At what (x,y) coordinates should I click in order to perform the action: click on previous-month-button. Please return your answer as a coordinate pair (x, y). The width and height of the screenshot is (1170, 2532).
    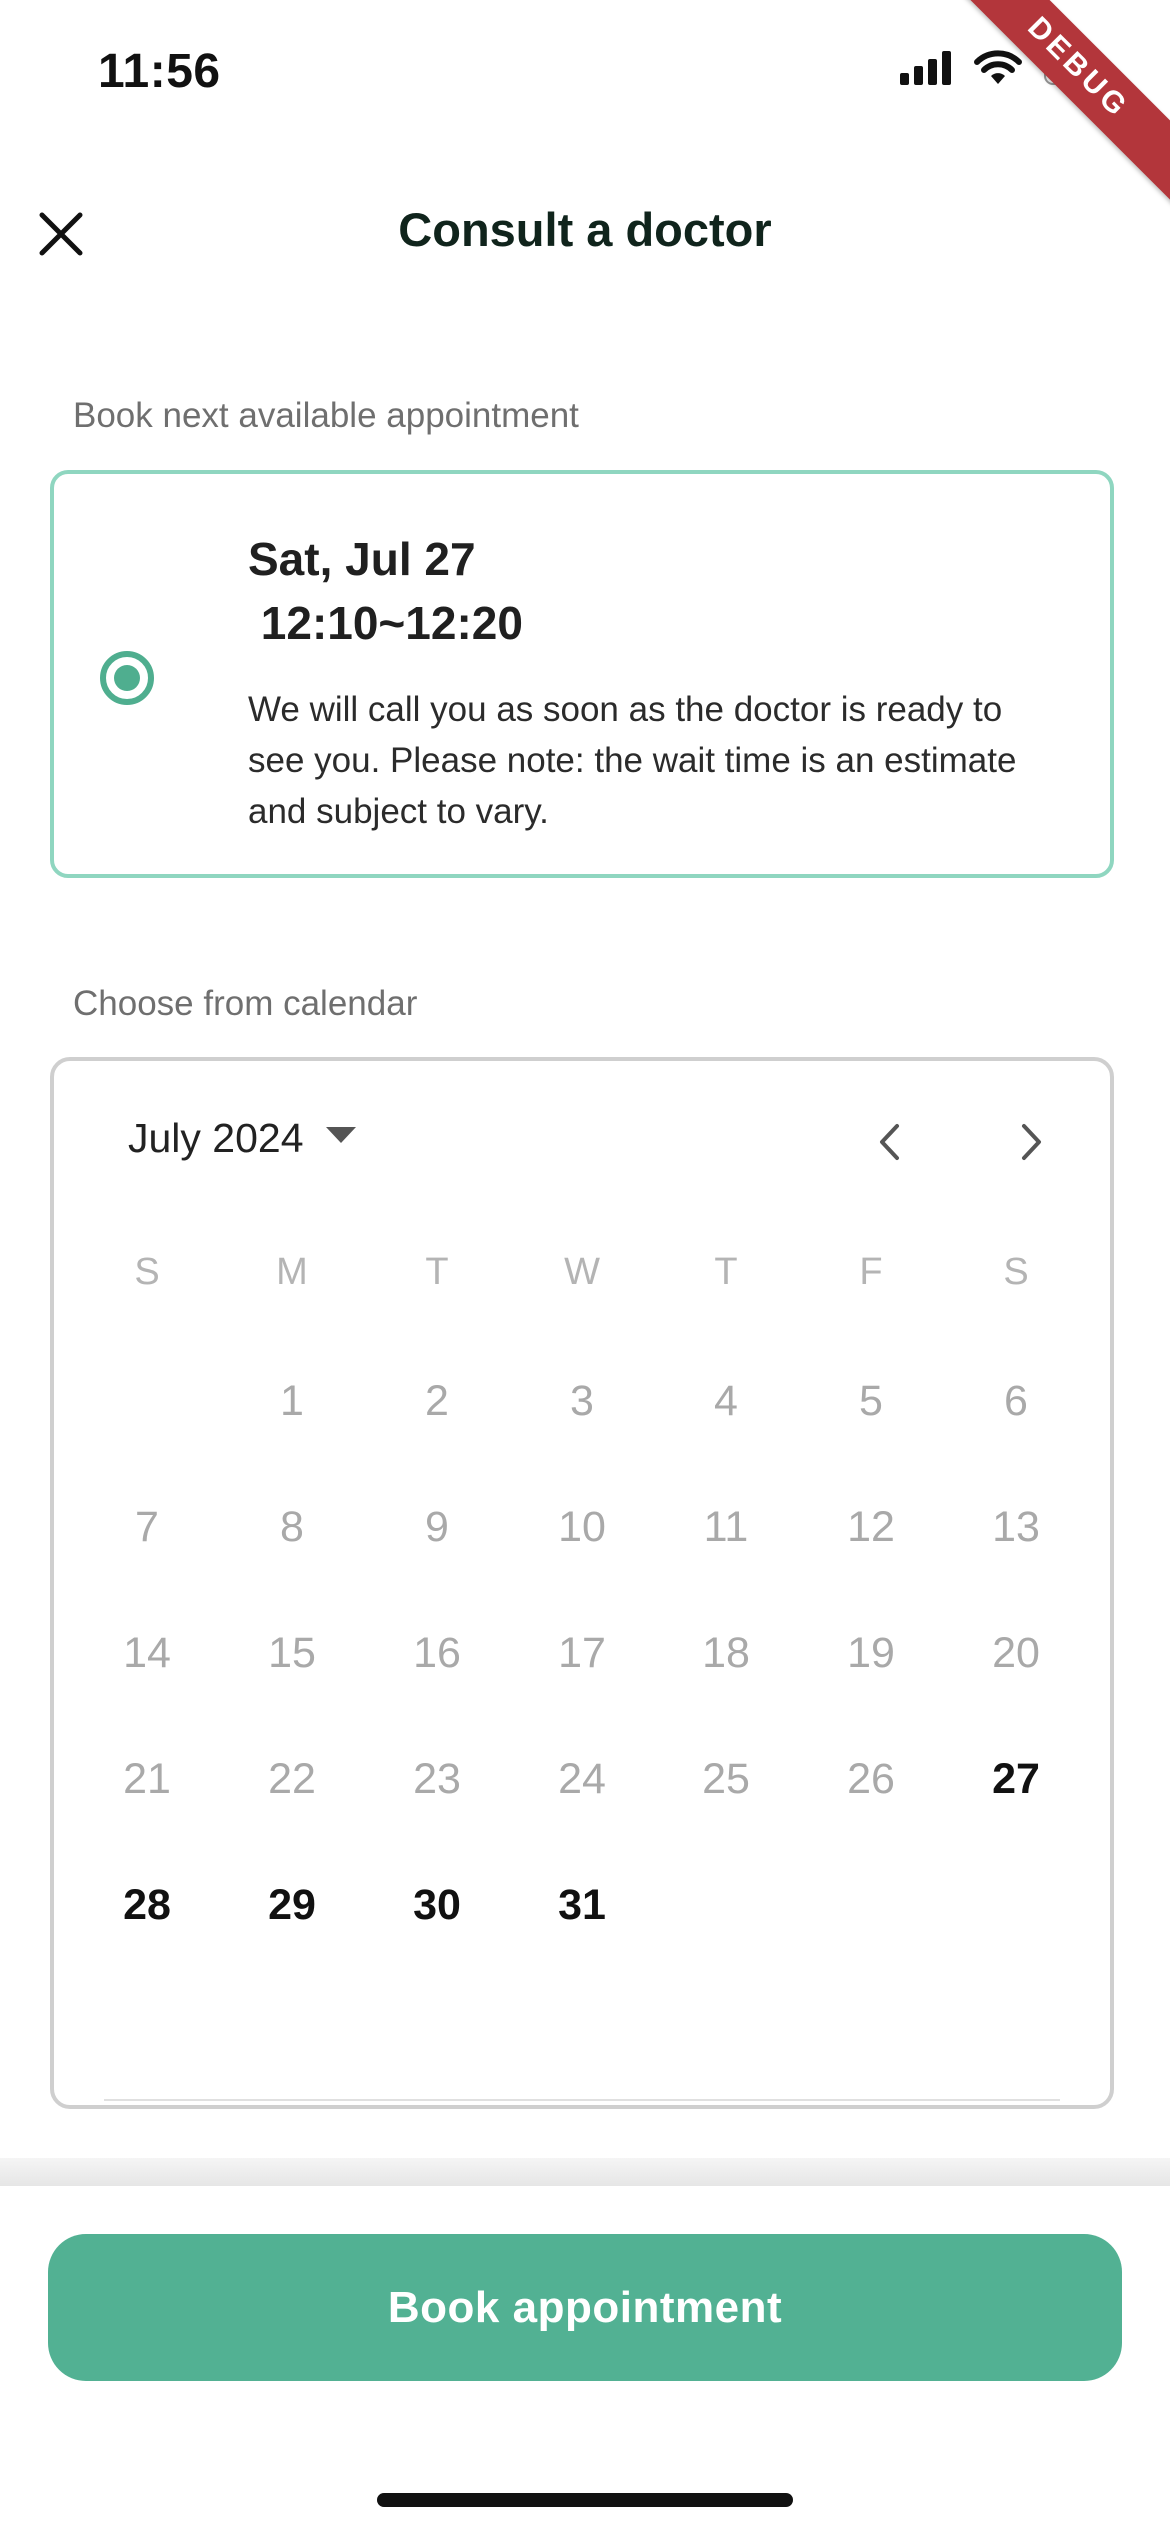
    Looking at the image, I should click on (889, 1144).